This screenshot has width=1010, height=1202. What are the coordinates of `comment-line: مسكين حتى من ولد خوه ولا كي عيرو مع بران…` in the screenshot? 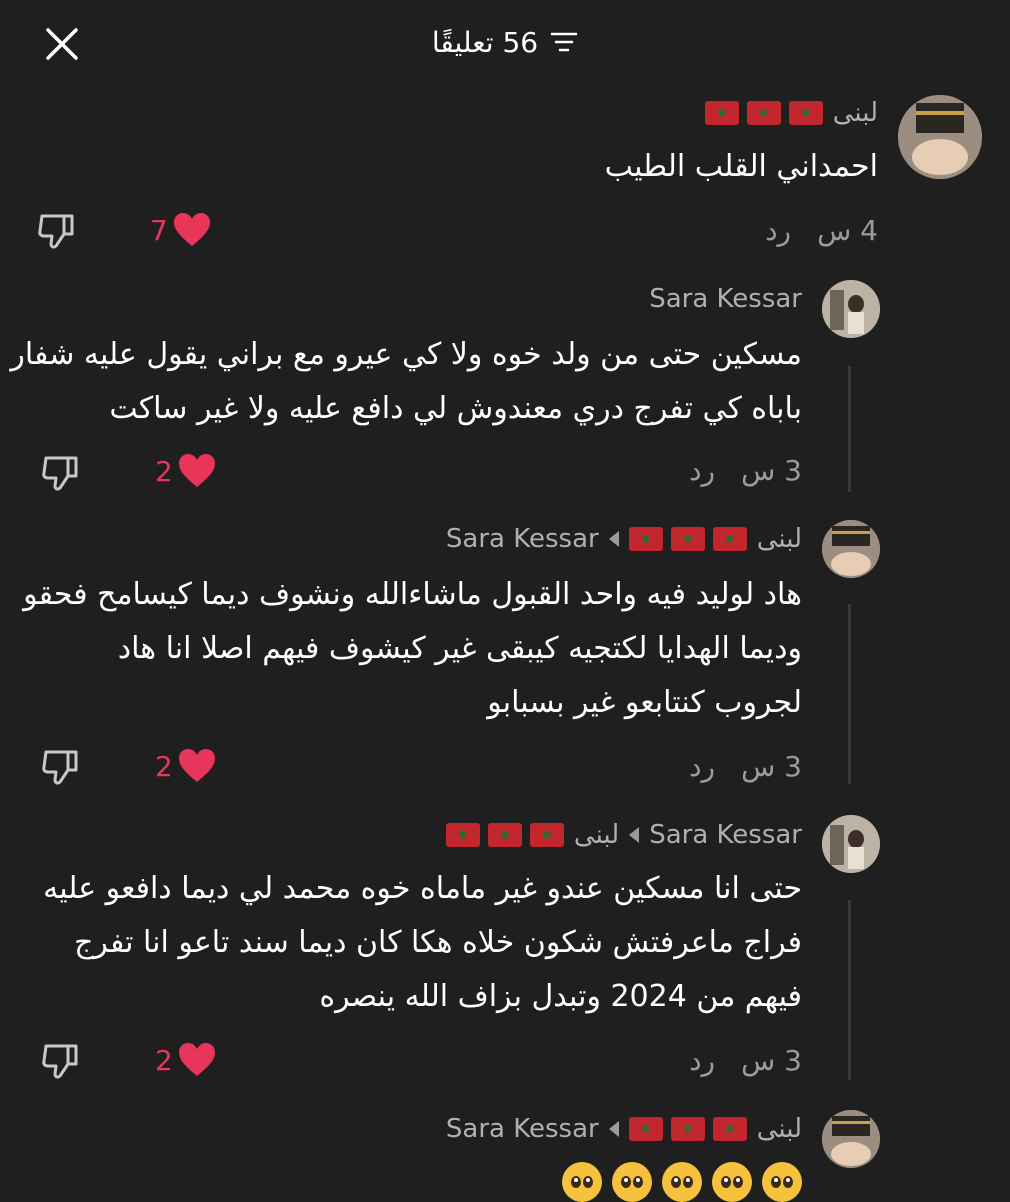 It's located at (406, 354).